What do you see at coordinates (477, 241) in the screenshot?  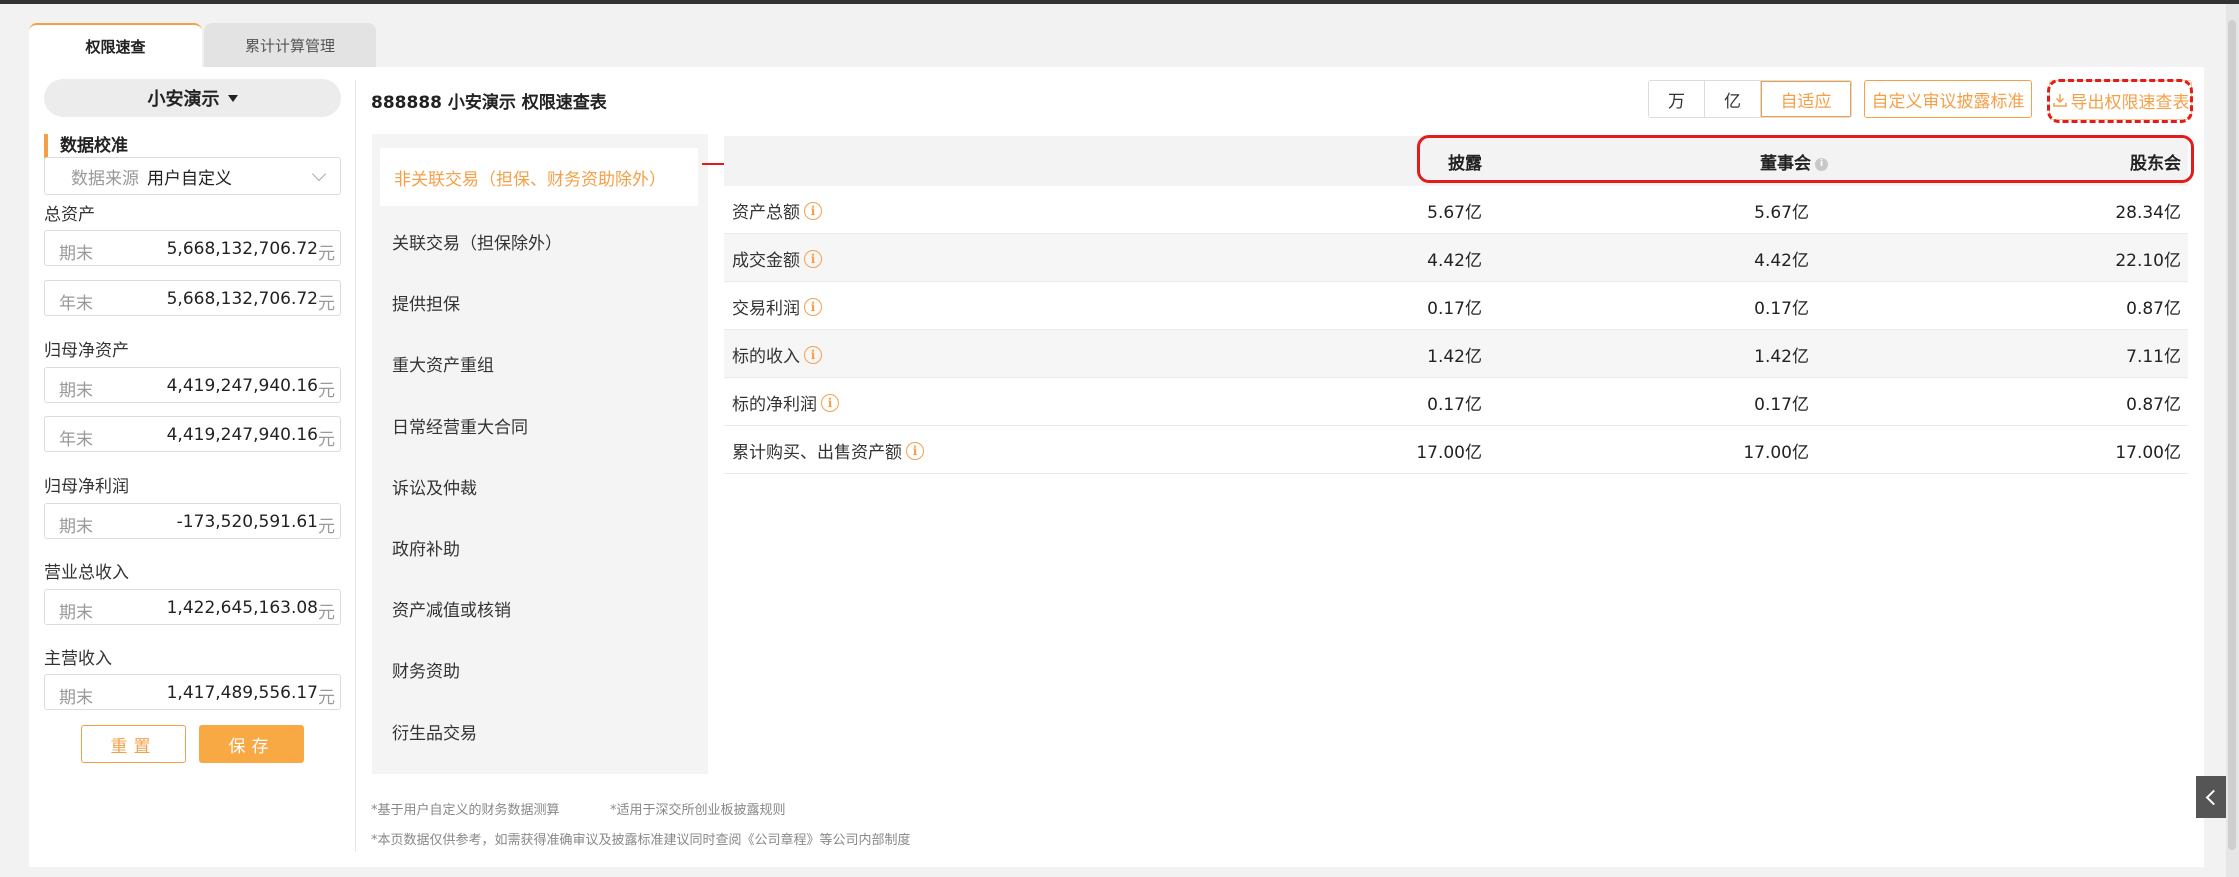 I see `category-item-related-transactions: 关联交易（担保除外）` at bounding box center [477, 241].